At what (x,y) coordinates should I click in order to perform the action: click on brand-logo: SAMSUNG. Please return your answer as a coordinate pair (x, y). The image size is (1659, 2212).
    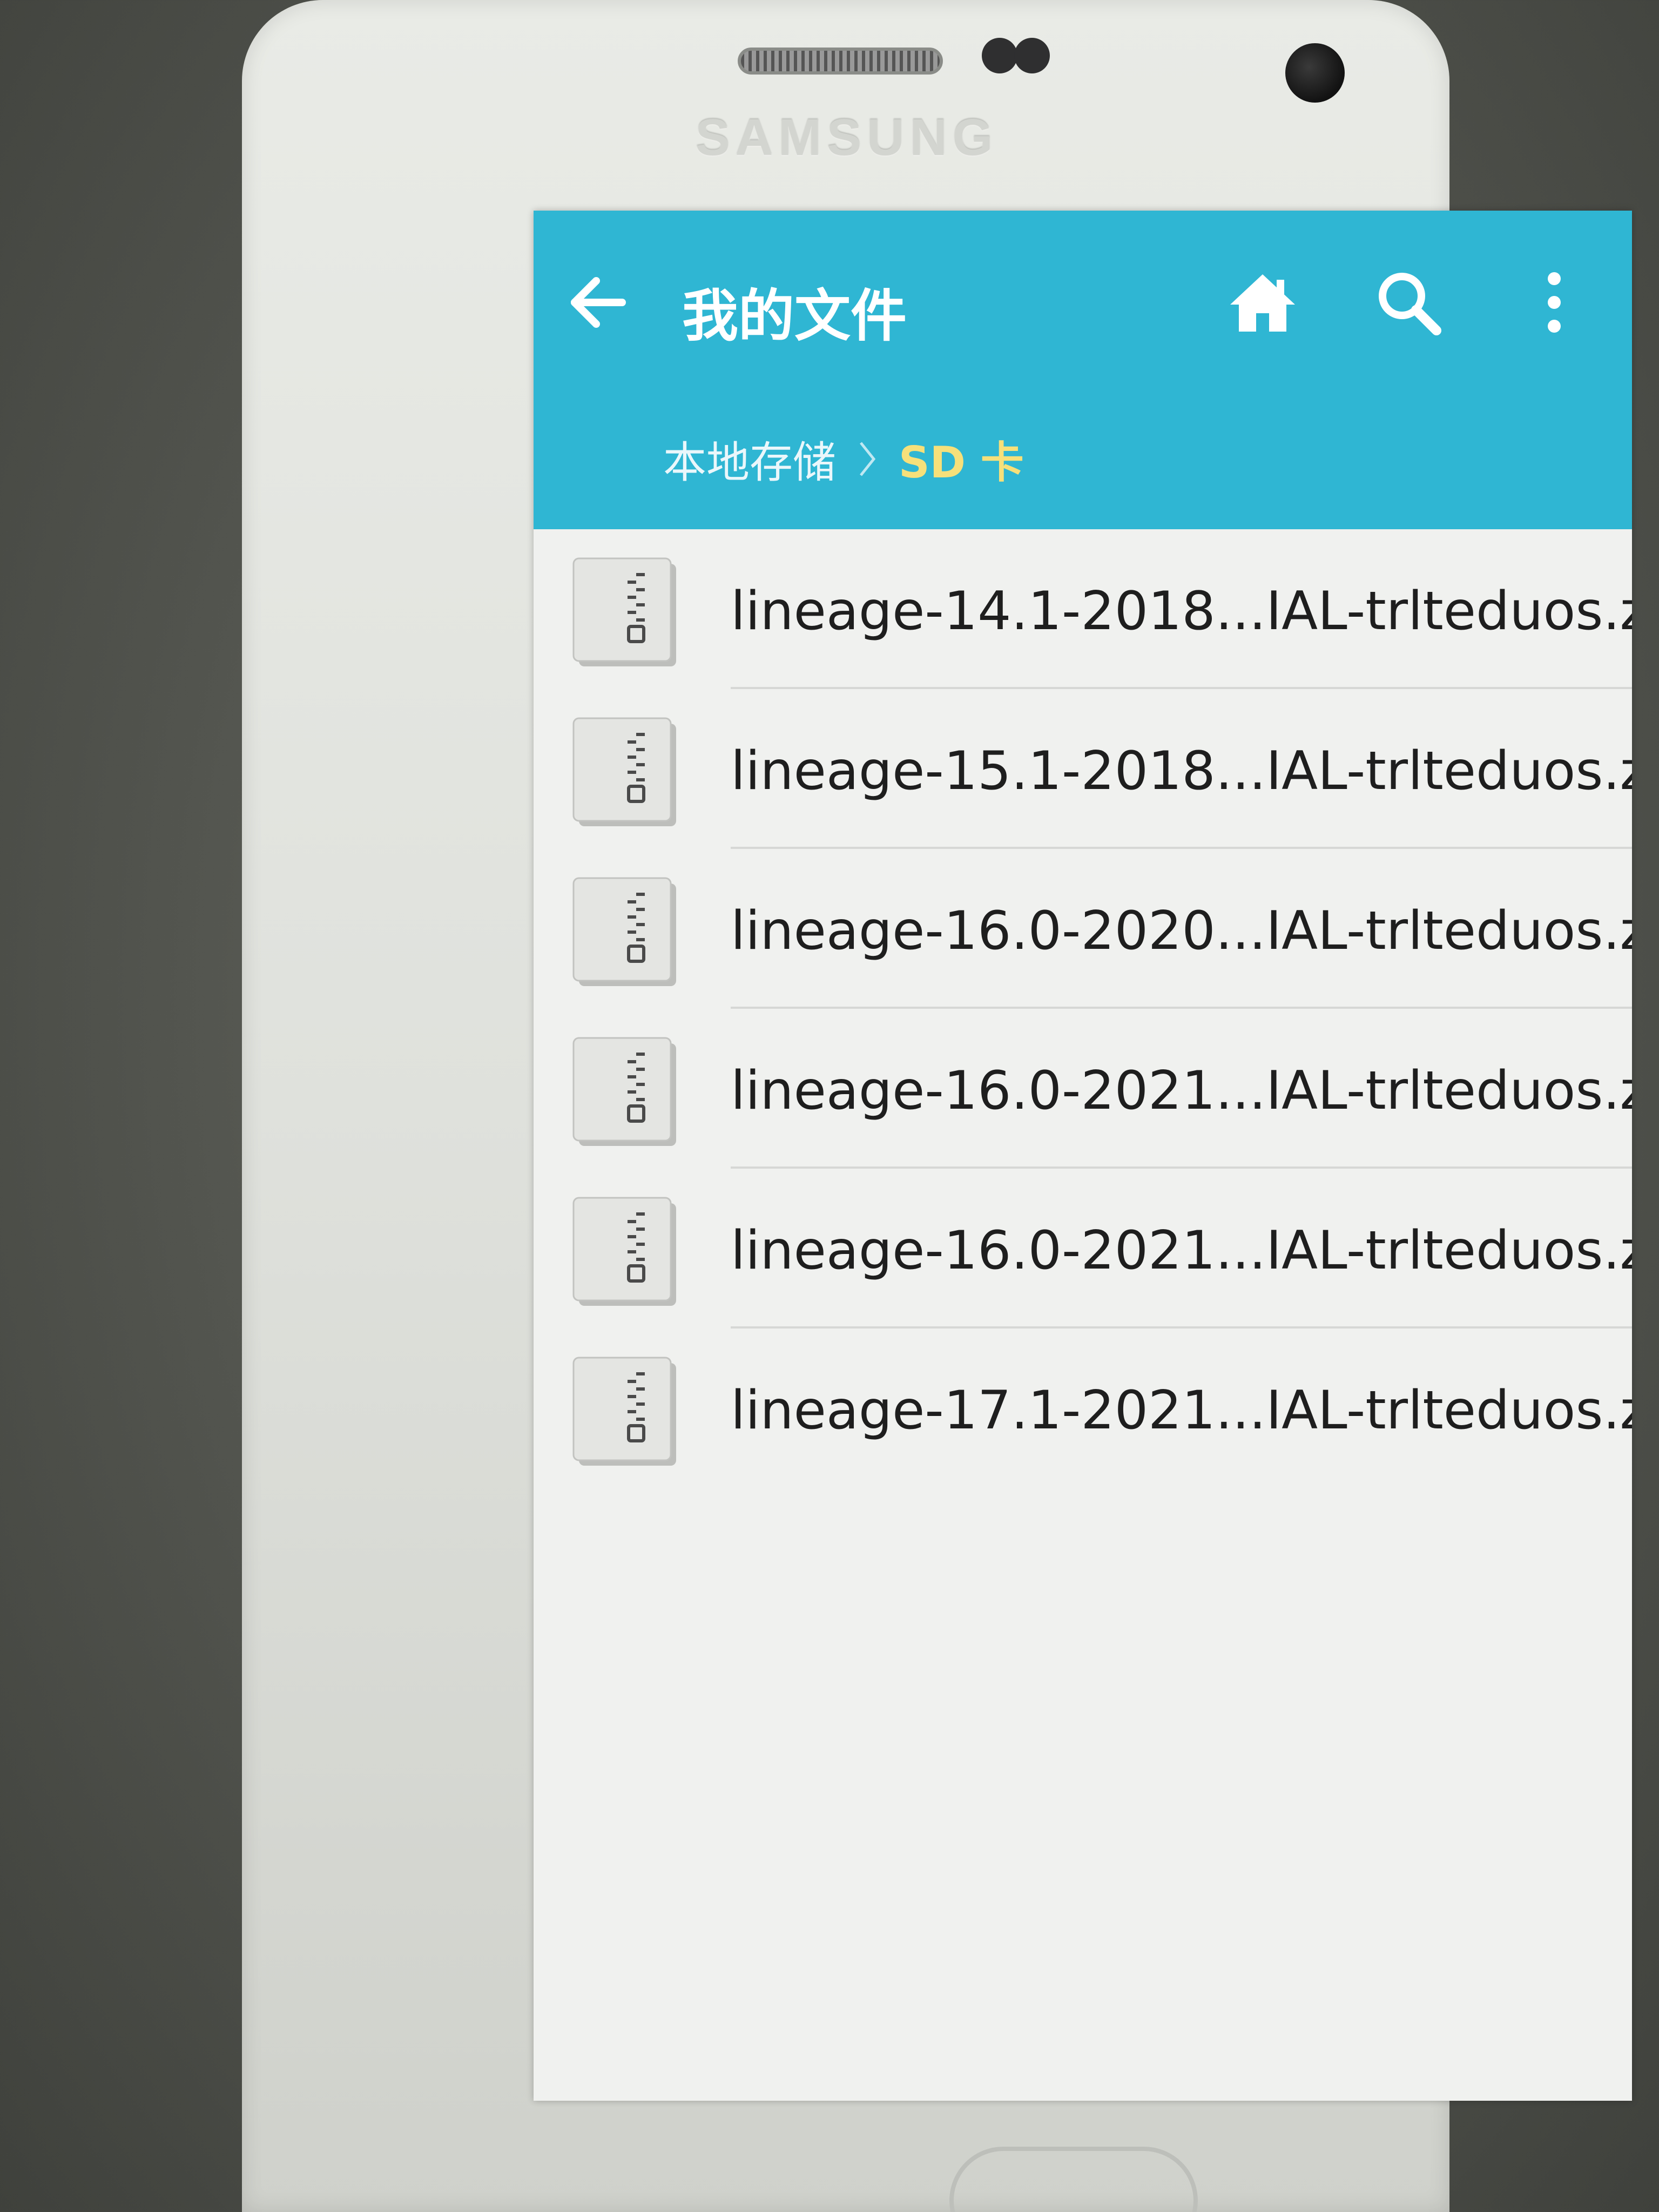
    Looking at the image, I should click on (847, 137).